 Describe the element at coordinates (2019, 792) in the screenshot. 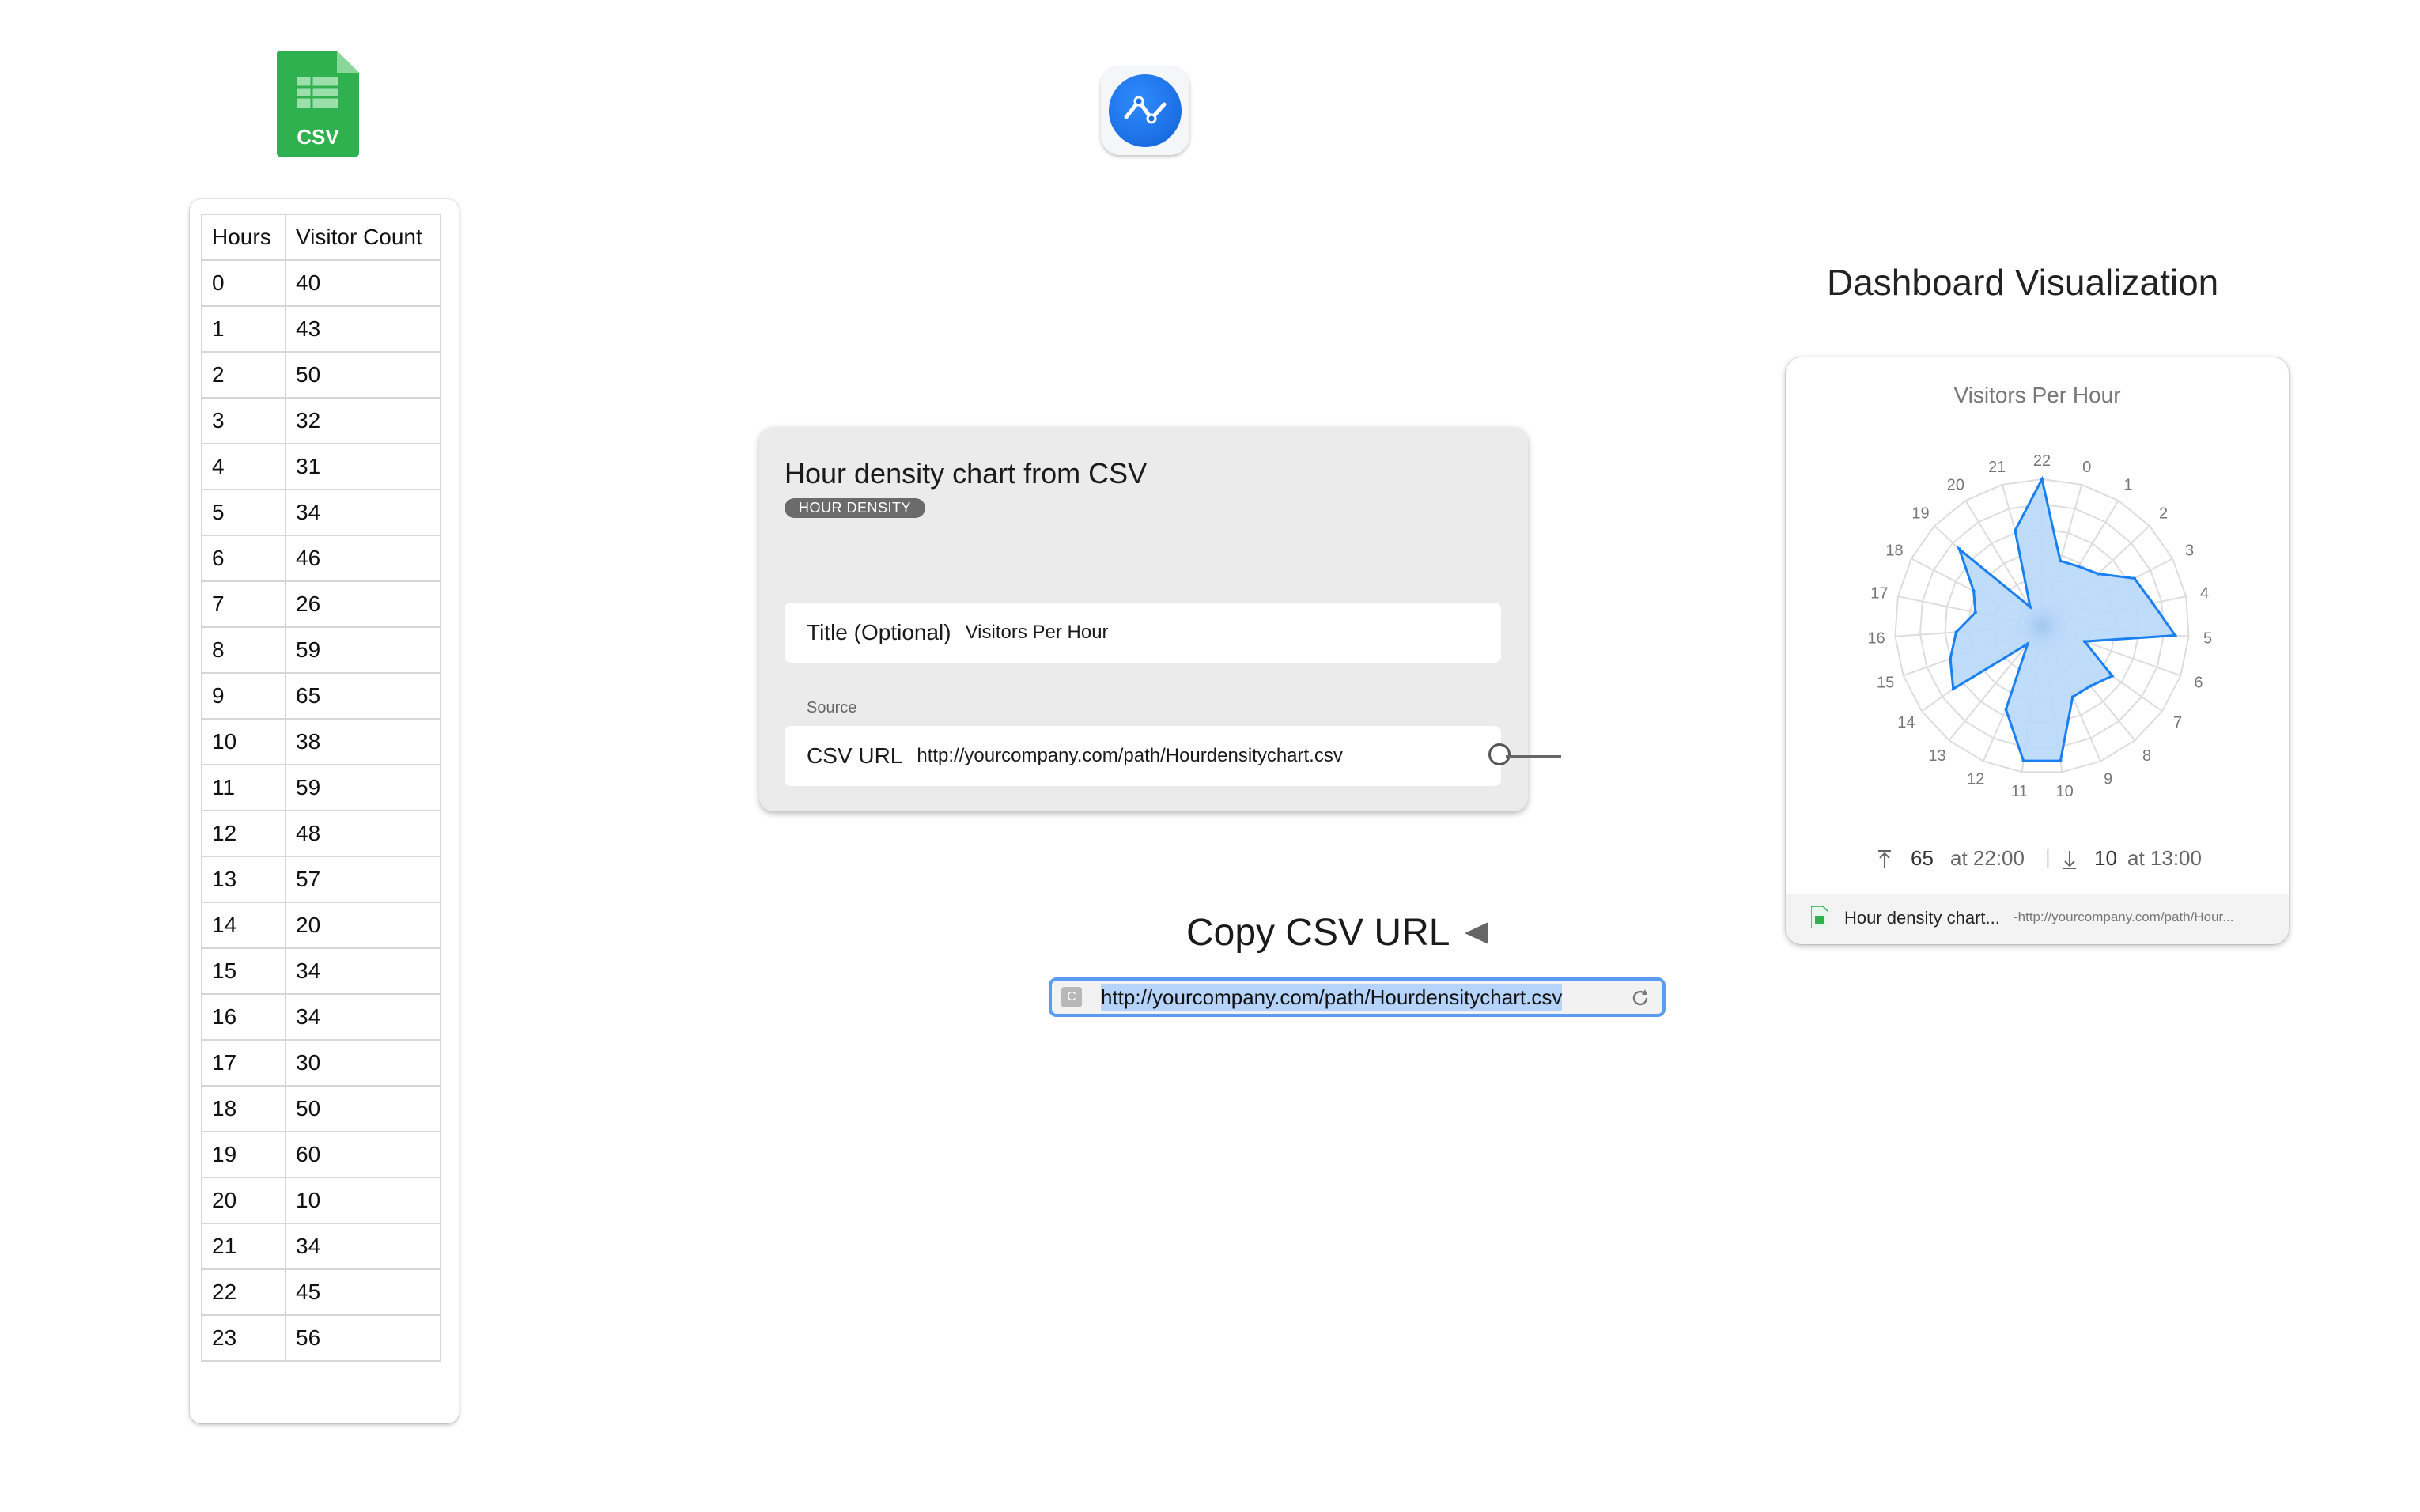

I see `hour-axis-label: 11` at that location.